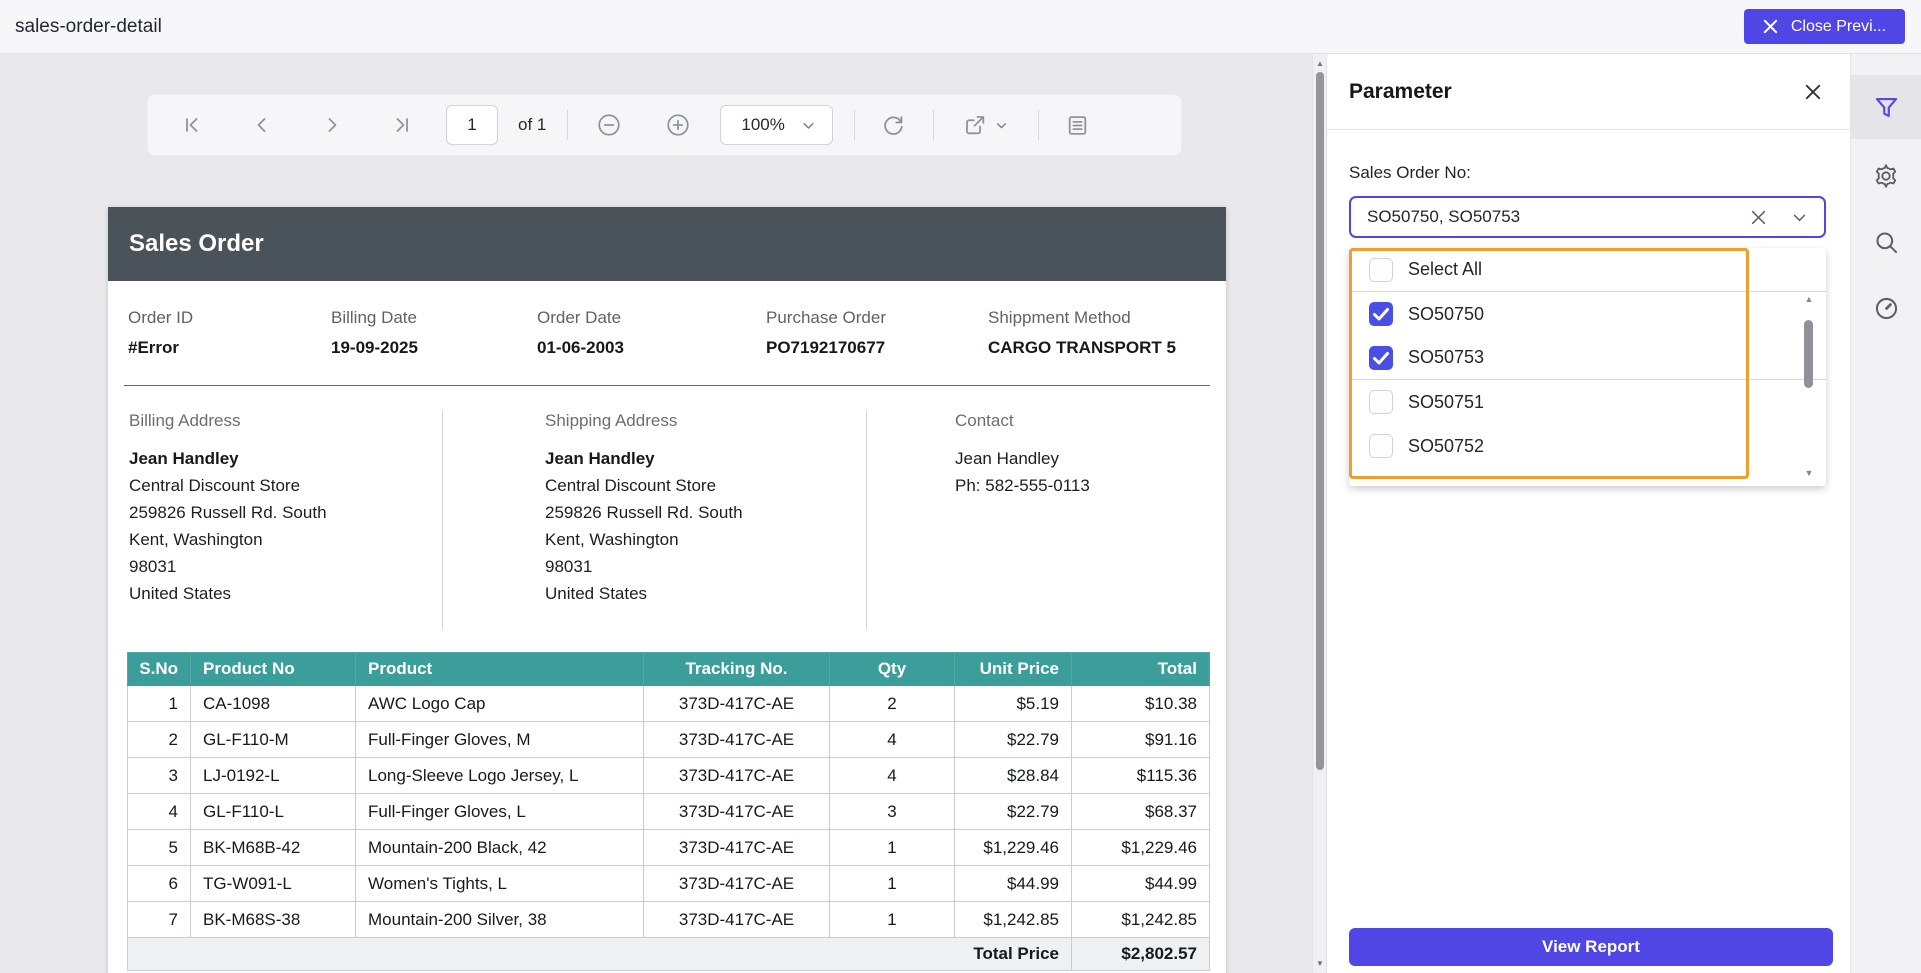 This screenshot has width=1921, height=973. Describe the element at coordinates (1320, 421) in the screenshot. I see `scrollbar-thumb` at that location.